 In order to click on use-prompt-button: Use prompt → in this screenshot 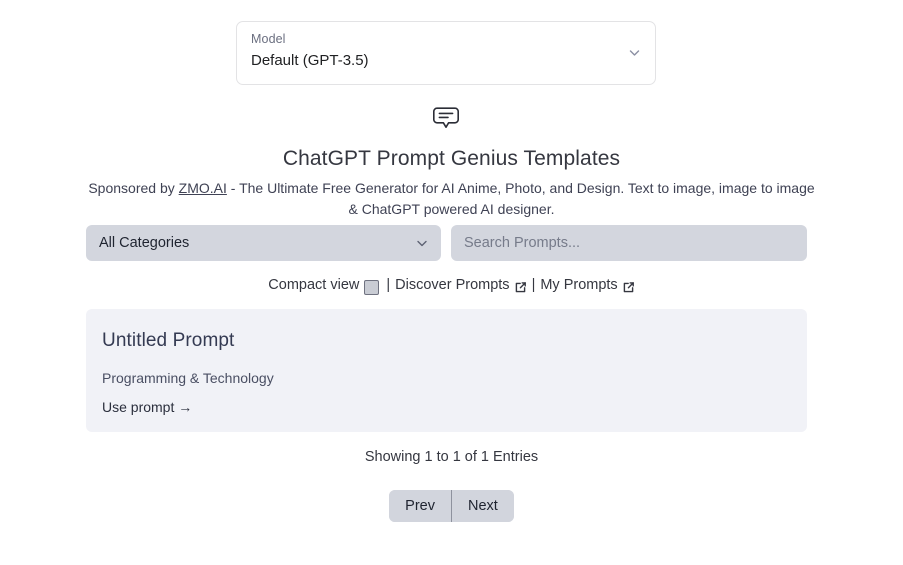, I will do `click(147, 407)`.